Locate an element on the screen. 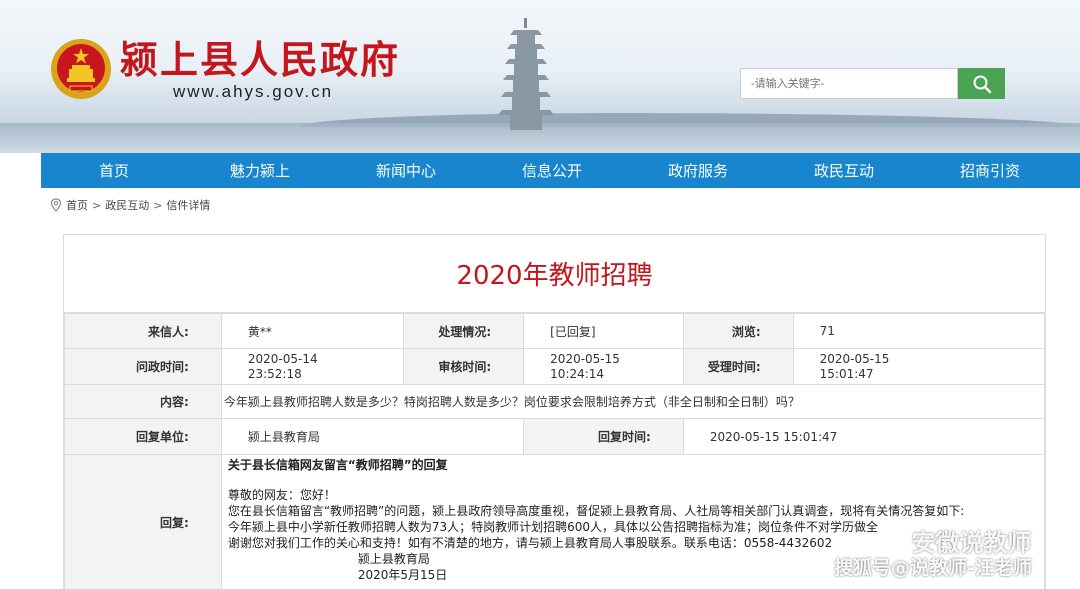 This screenshot has width=1080, height=589. reply-time-label: 回复时间: is located at coordinates (603, 436).